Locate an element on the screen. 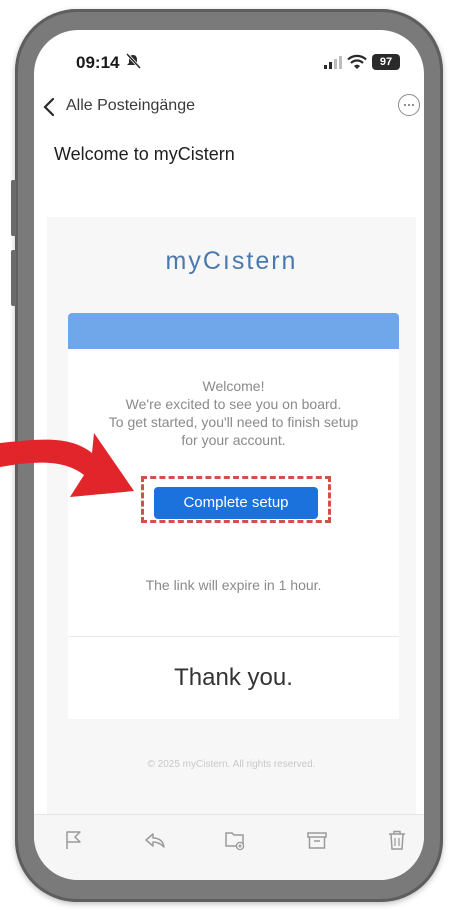 This screenshot has height=910, width=452. divider is located at coordinates (233, 636).